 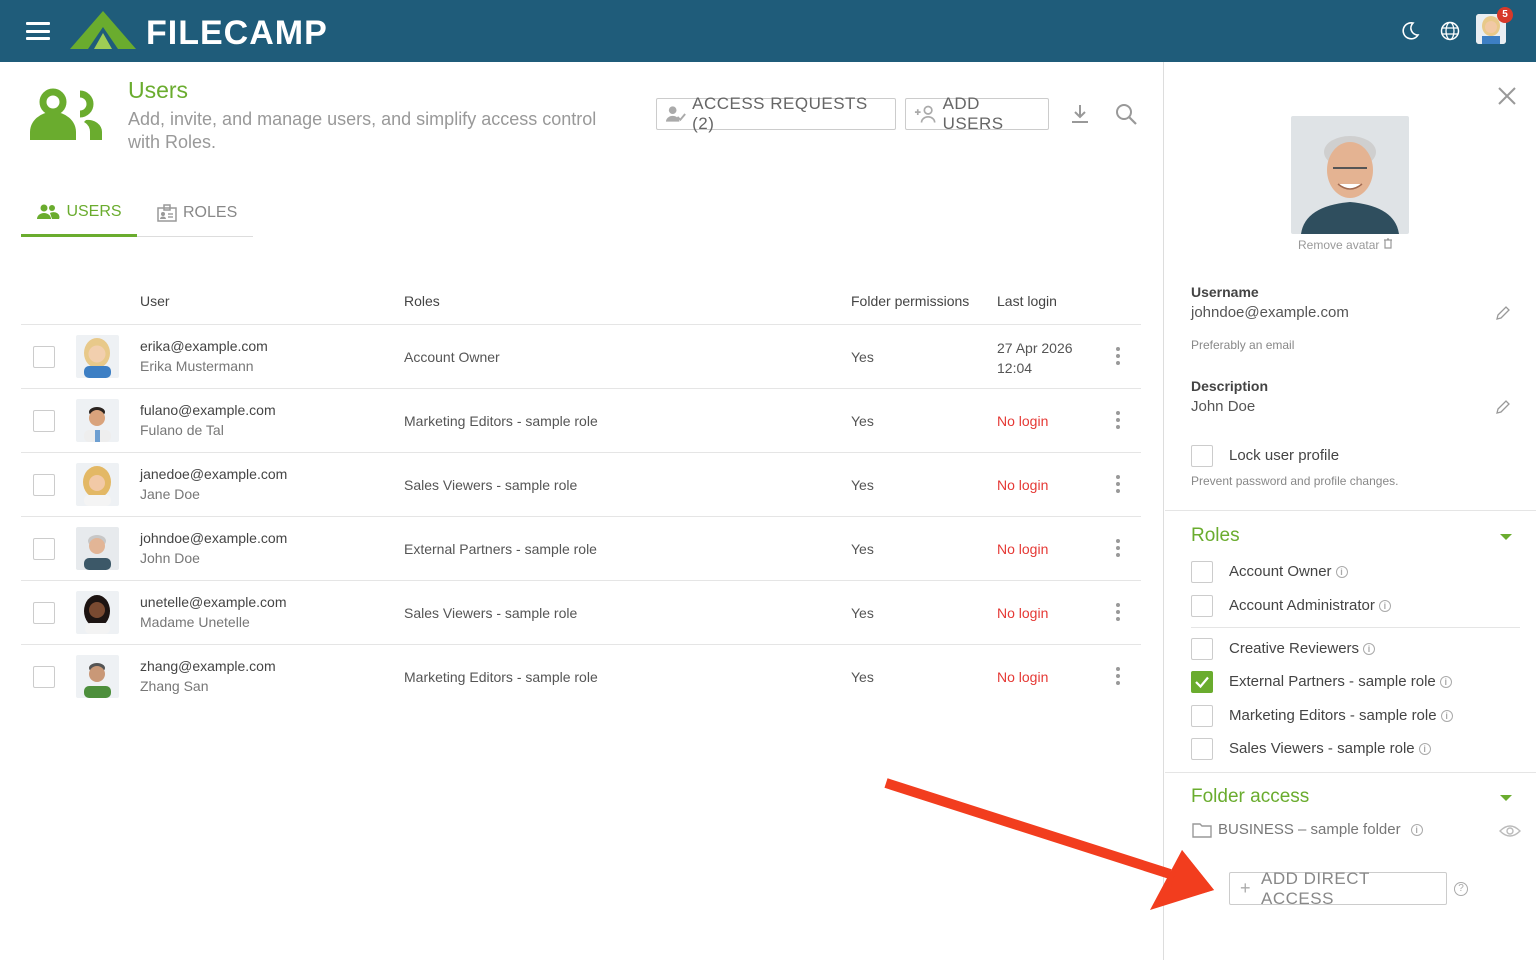 What do you see at coordinates (1345, 245) in the screenshot?
I see `remove-avatar-link: Remove avatar` at bounding box center [1345, 245].